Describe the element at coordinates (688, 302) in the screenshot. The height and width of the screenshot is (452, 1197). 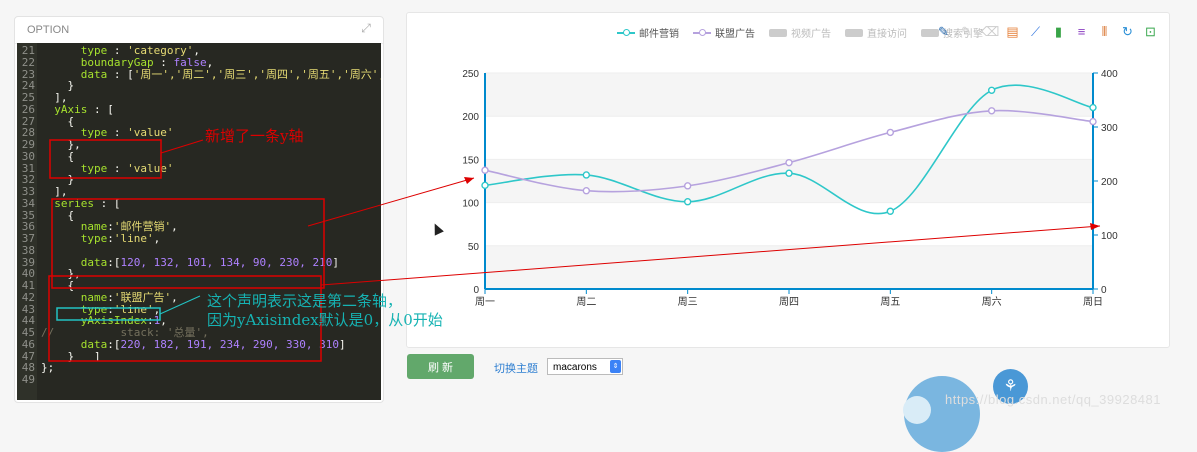
I see `x-tick-label: 周三` at that location.